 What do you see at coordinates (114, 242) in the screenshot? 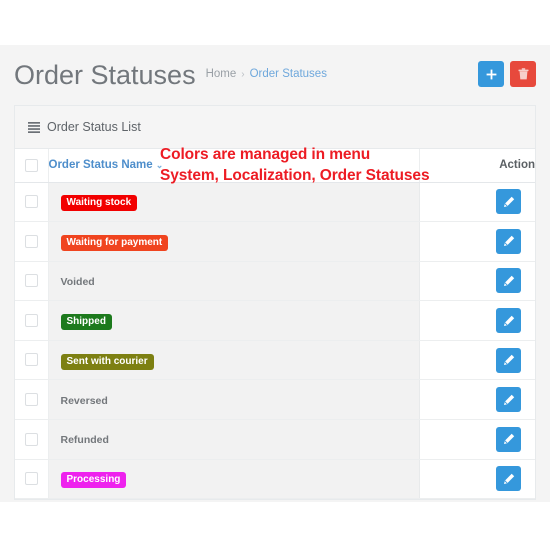
I see `status-badge: Waiting for payment` at bounding box center [114, 242].